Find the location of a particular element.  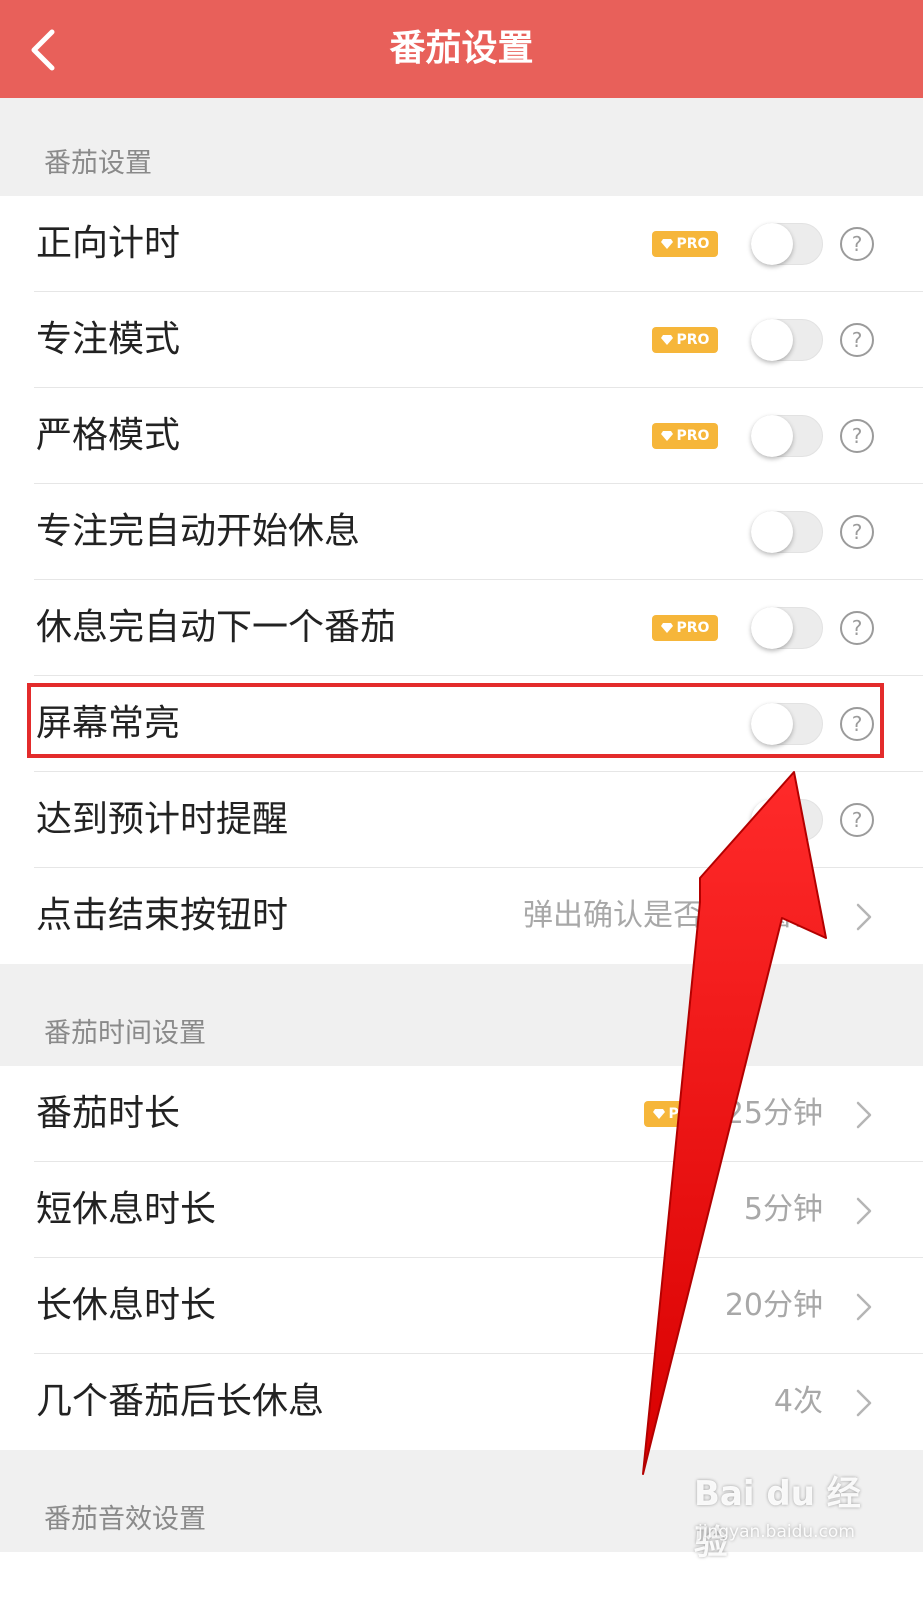

setting-label: 达到预计时提醒 is located at coordinates (162, 819).